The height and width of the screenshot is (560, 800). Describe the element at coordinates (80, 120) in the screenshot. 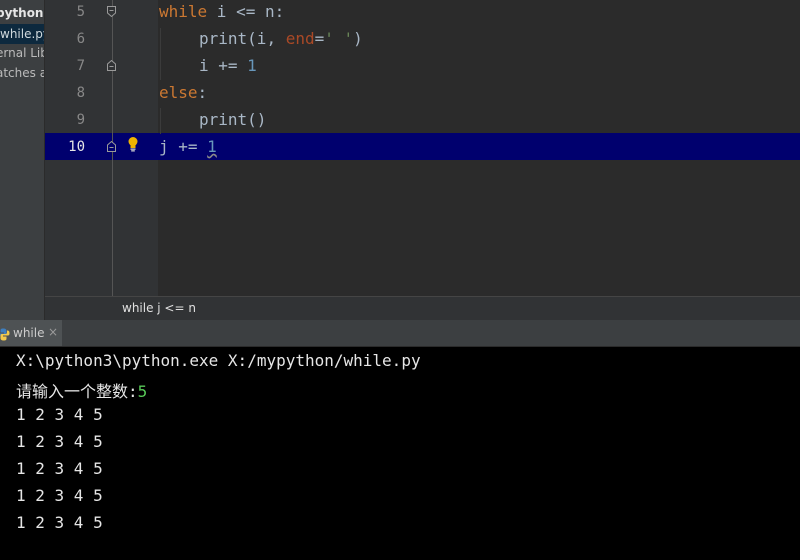

I see `line-number: 9` at that location.